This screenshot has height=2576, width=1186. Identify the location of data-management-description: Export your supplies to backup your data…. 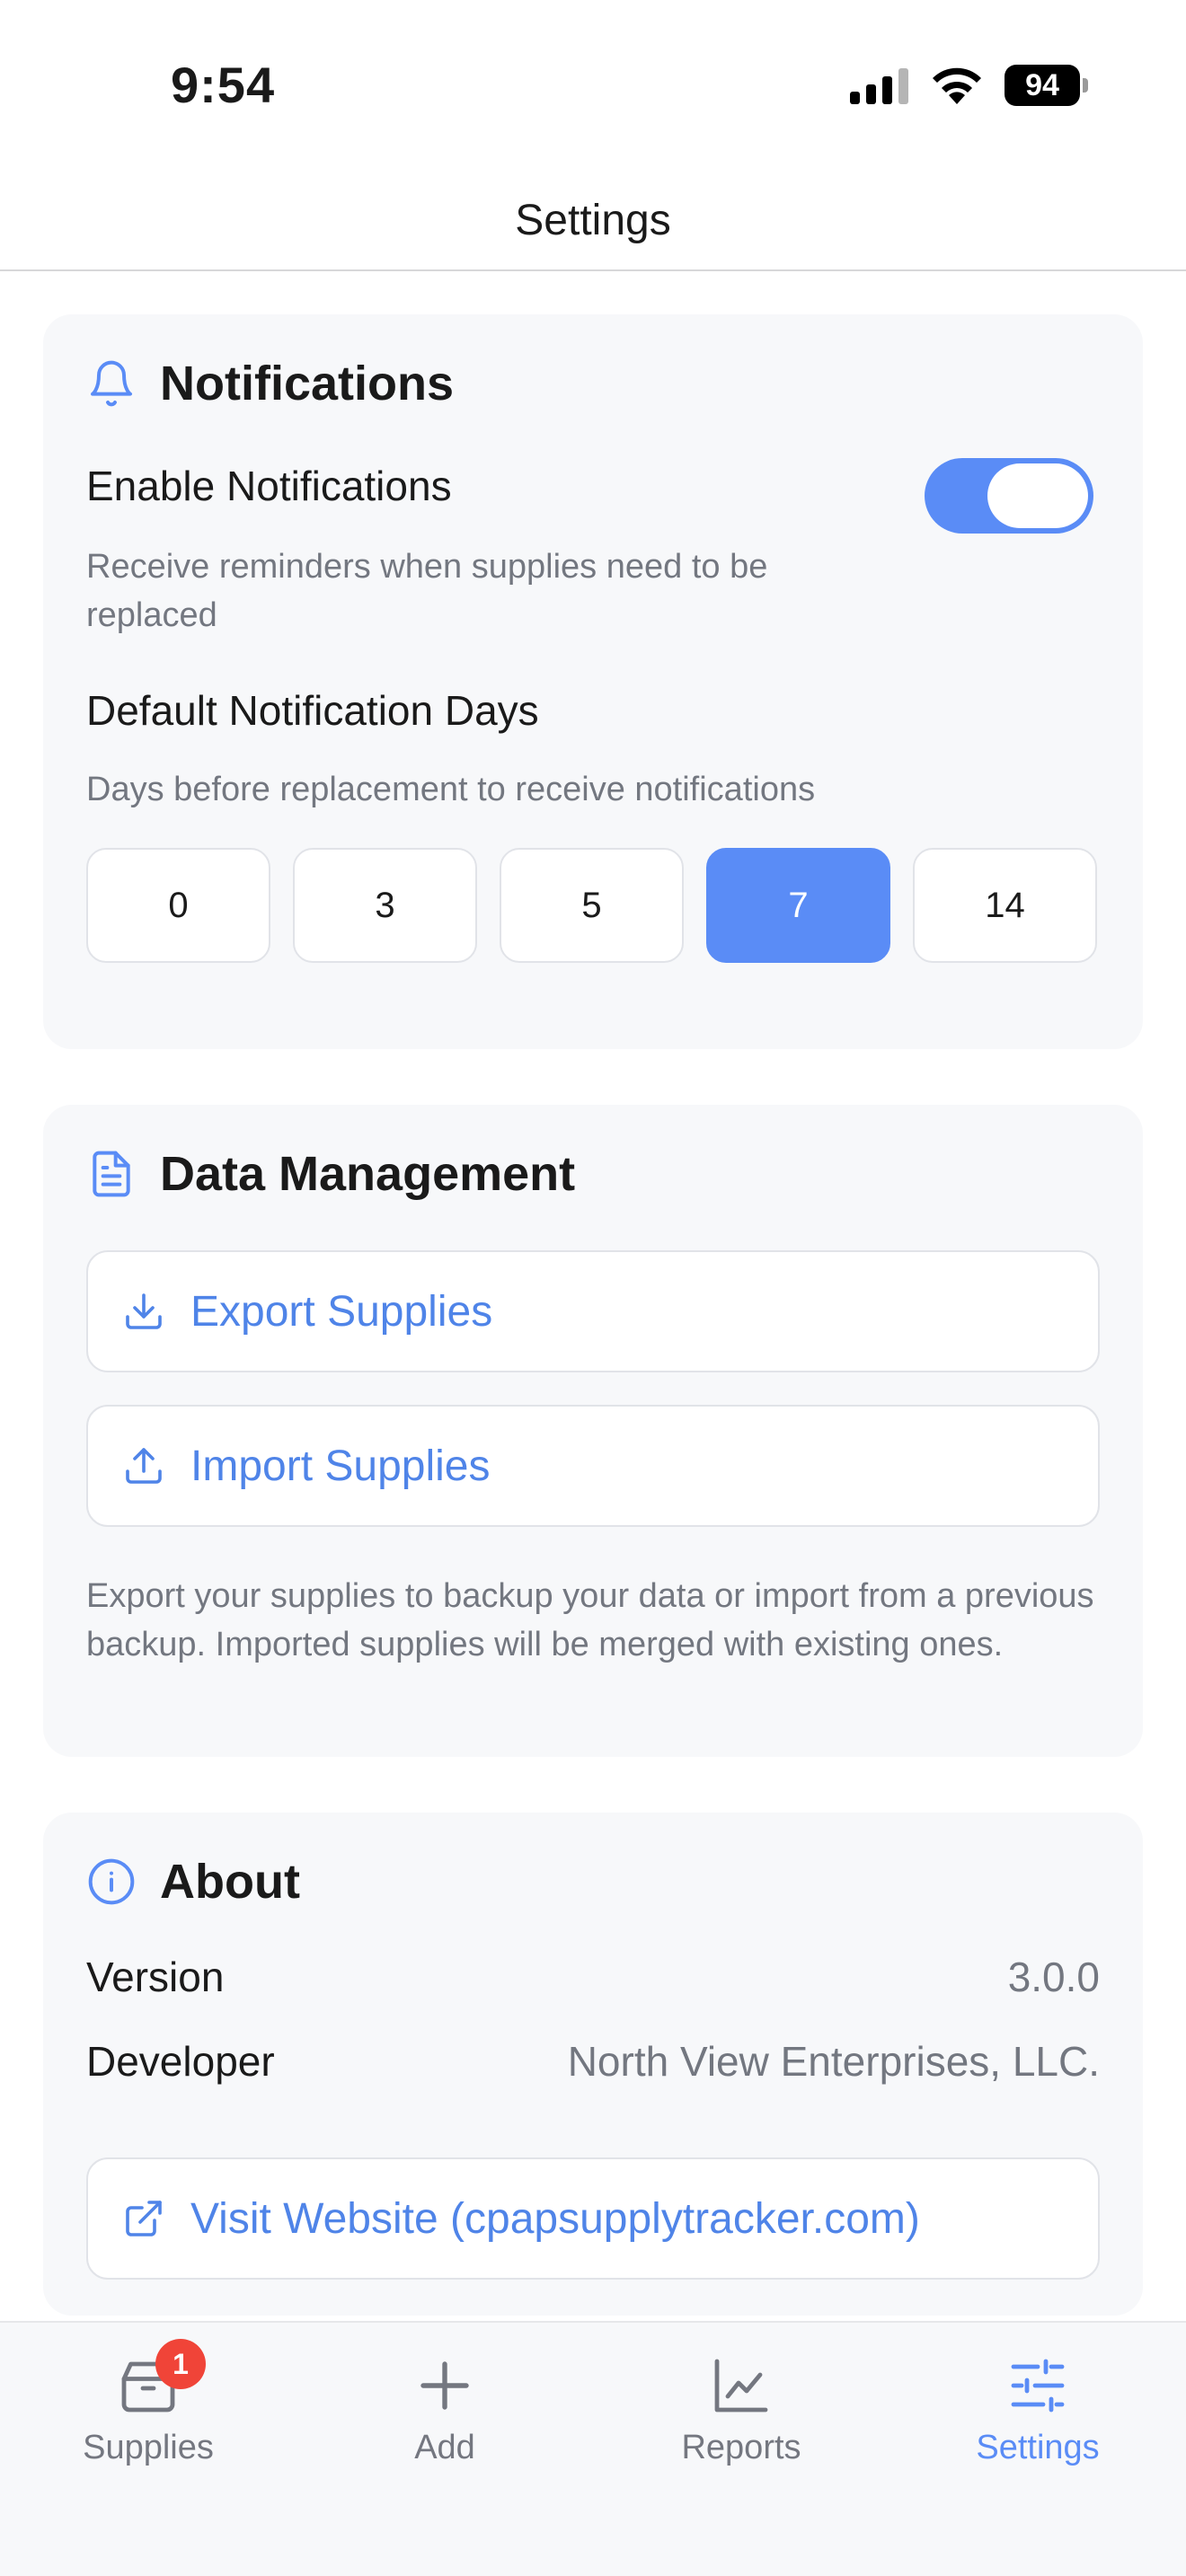
(590, 1620).